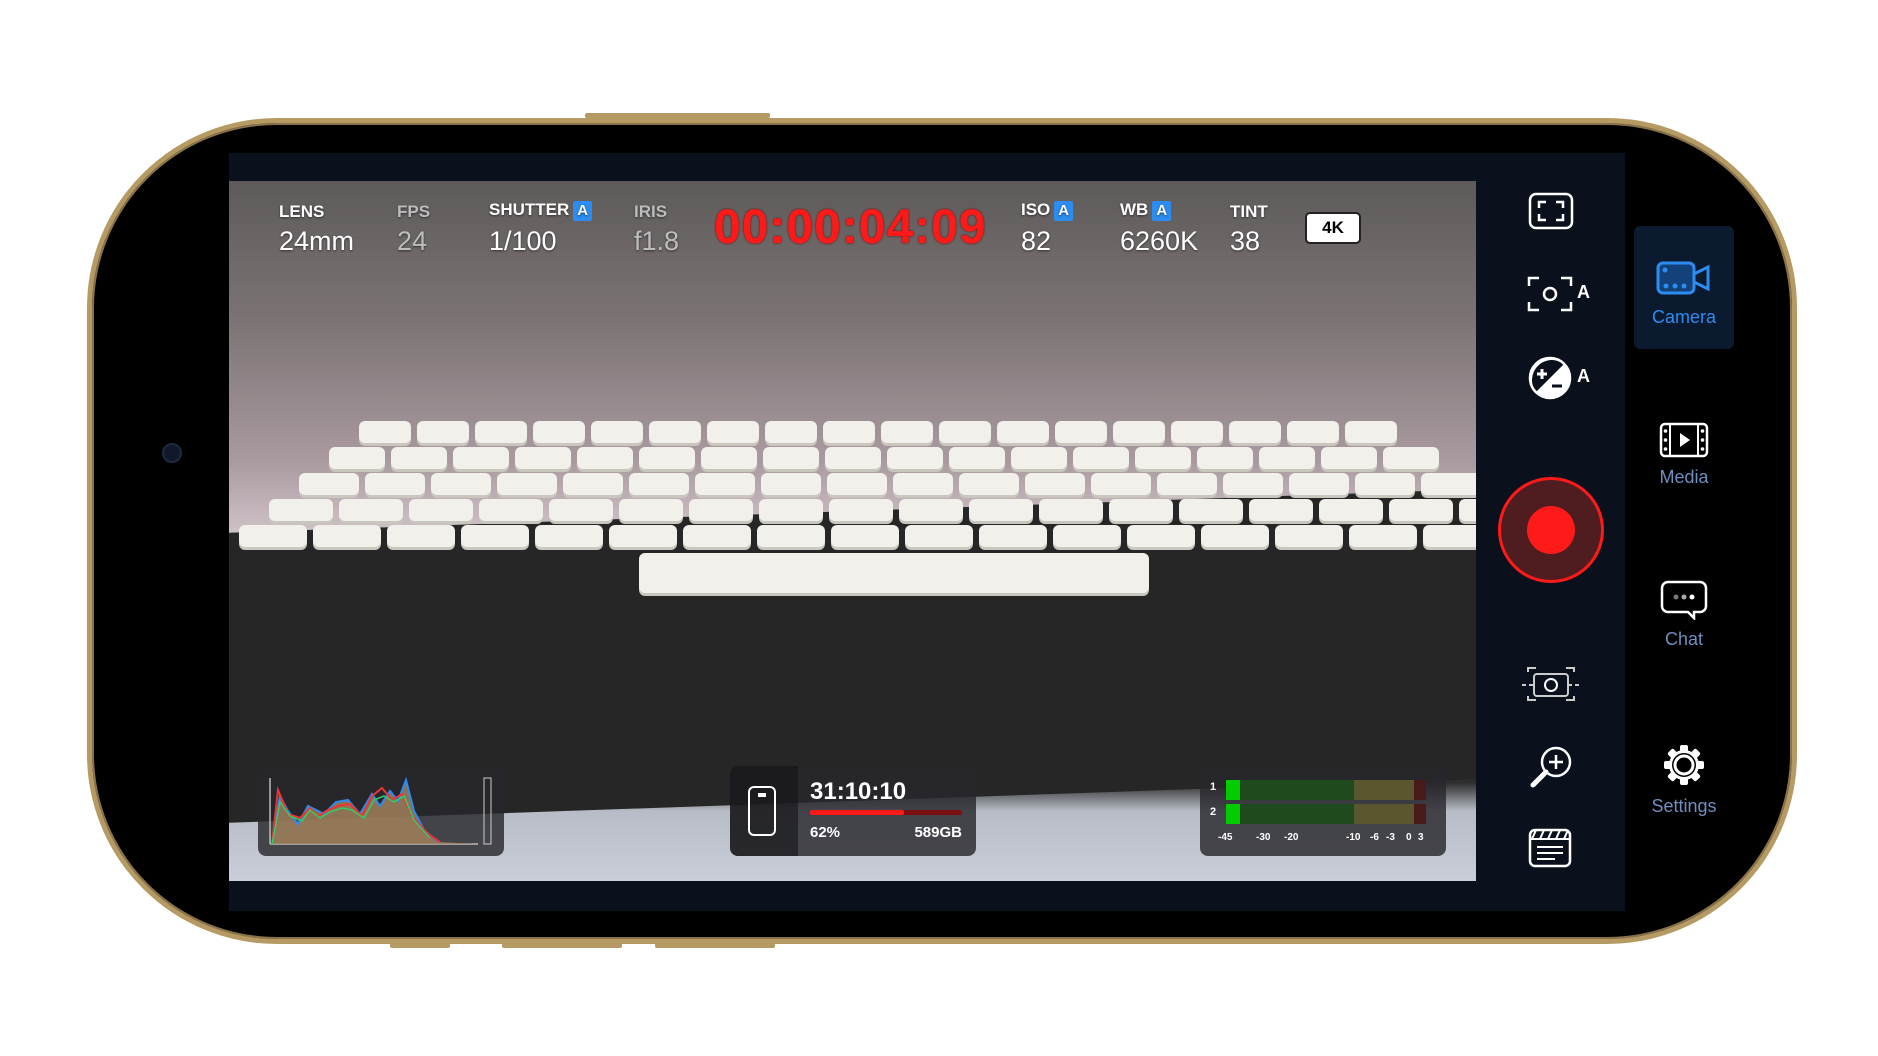  I want to click on tint-value: 38, so click(1245, 241).